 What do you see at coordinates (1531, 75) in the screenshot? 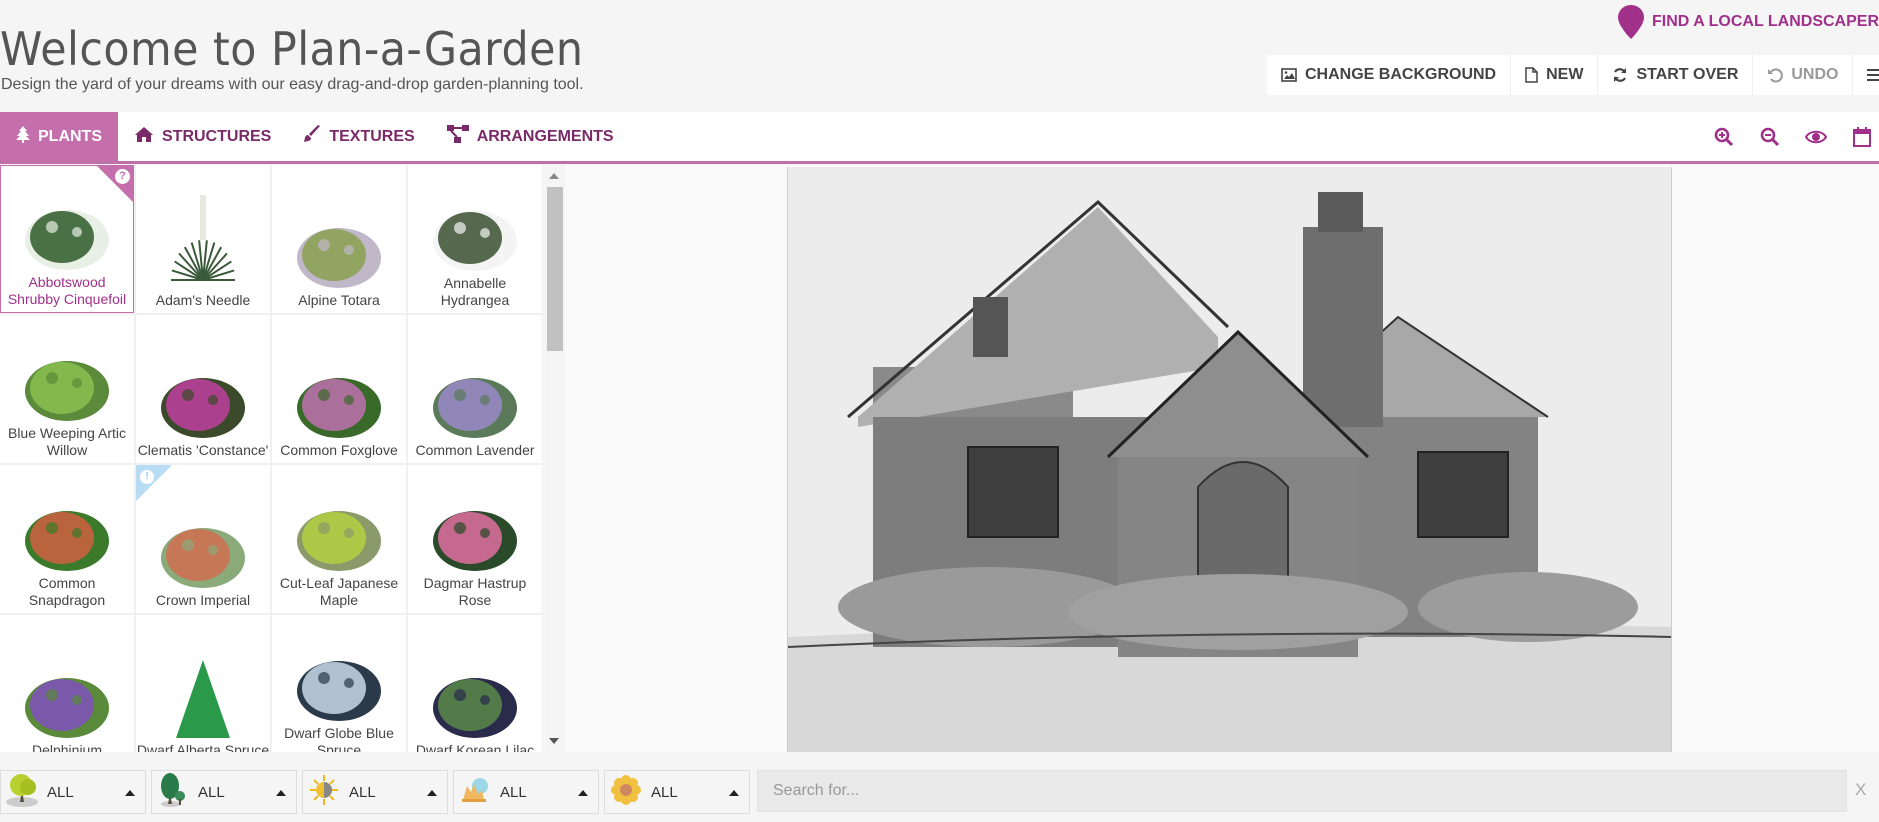
I see `file-icon` at bounding box center [1531, 75].